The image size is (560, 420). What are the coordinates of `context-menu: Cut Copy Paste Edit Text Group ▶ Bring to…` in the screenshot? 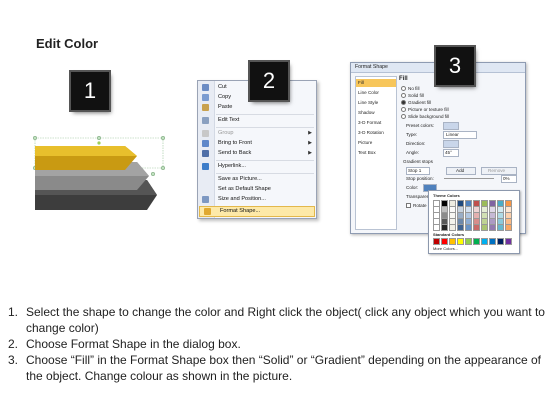 It's located at (257, 149).